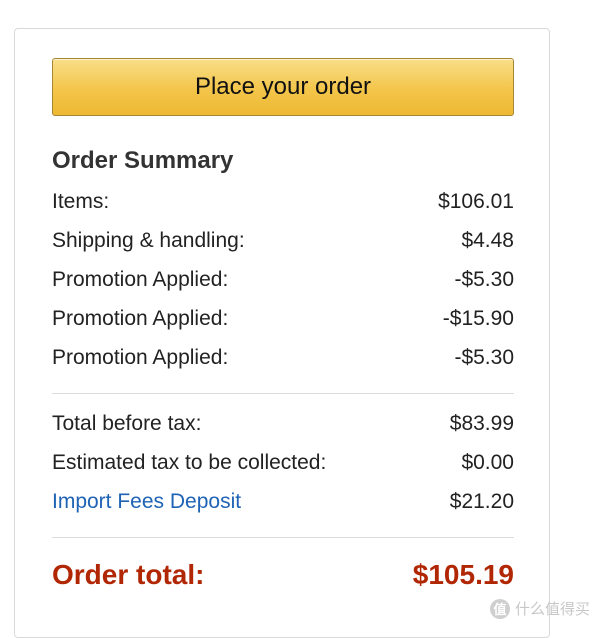  I want to click on promotion-row: Promotion Applied: -$15.90, so click(283, 319).